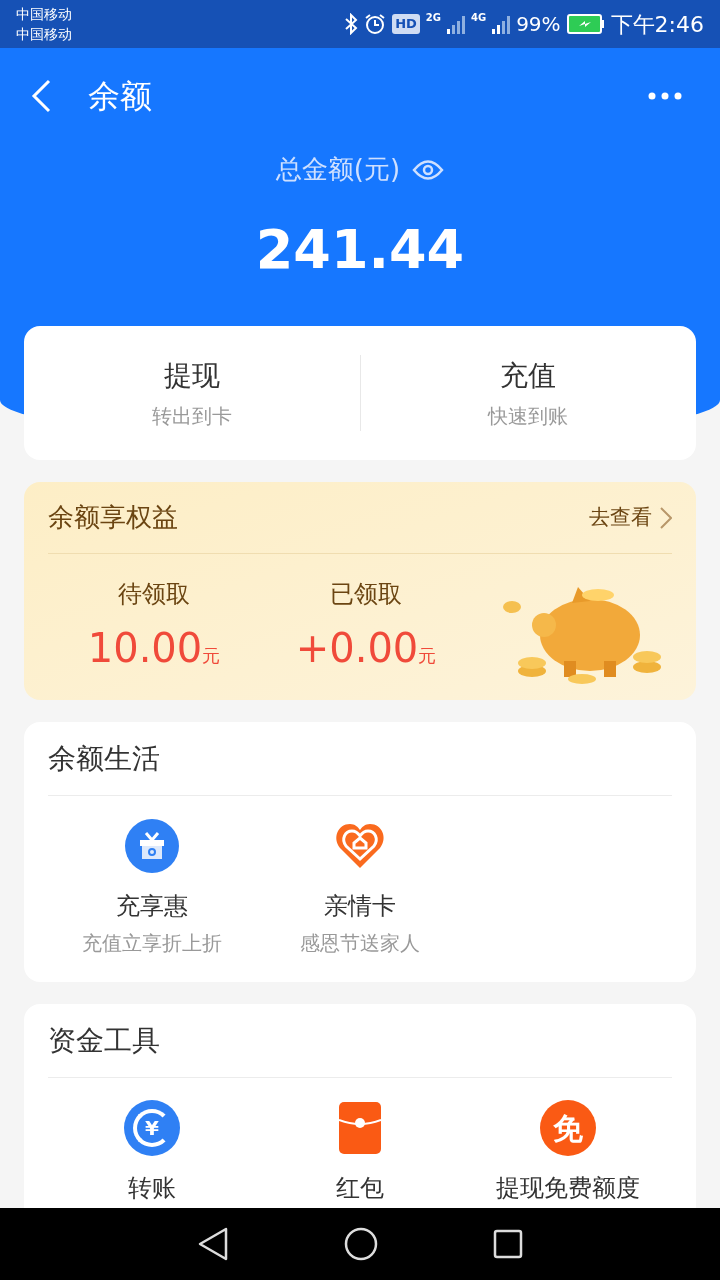 The image size is (720, 1280). What do you see at coordinates (375, 24) in the screenshot?
I see `alarm-icon` at bounding box center [375, 24].